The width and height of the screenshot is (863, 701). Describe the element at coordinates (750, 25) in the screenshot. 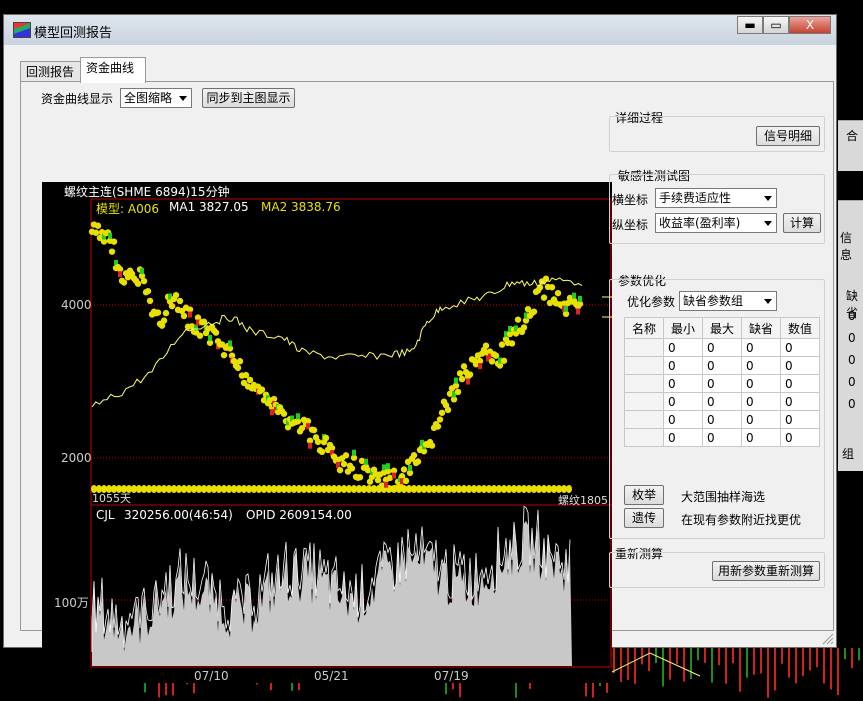

I see `minimize-button: ▬` at that location.